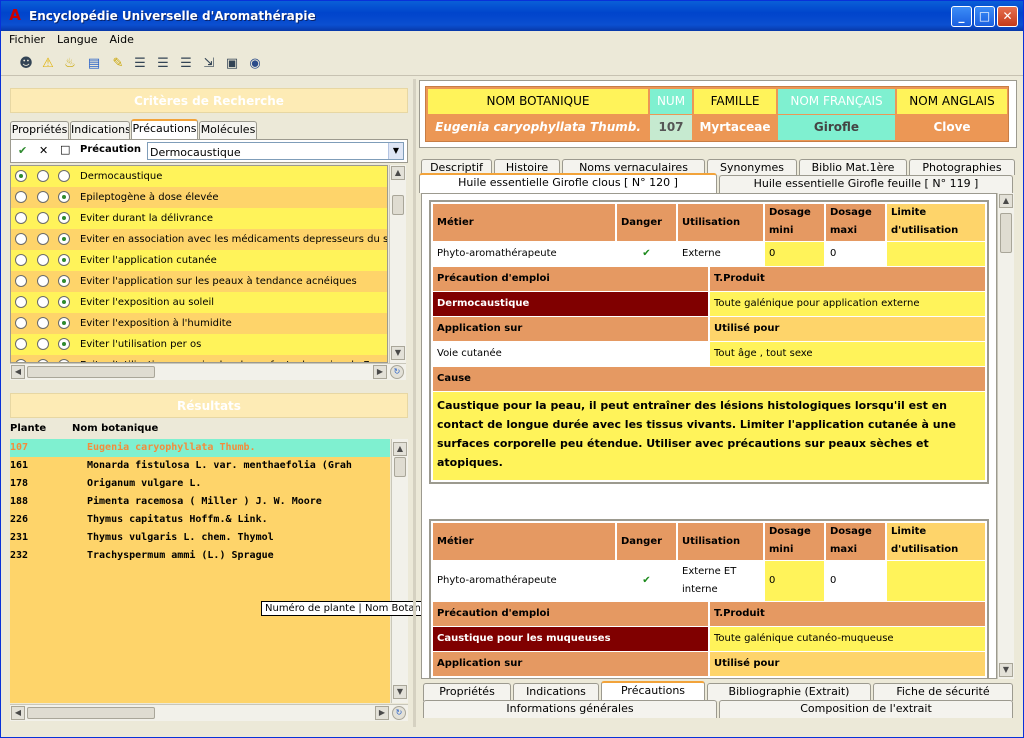 This screenshot has width=1024, height=738. Describe the element at coordinates (27, 39) in the screenshot. I see `menu-fichier: Fichier` at that location.